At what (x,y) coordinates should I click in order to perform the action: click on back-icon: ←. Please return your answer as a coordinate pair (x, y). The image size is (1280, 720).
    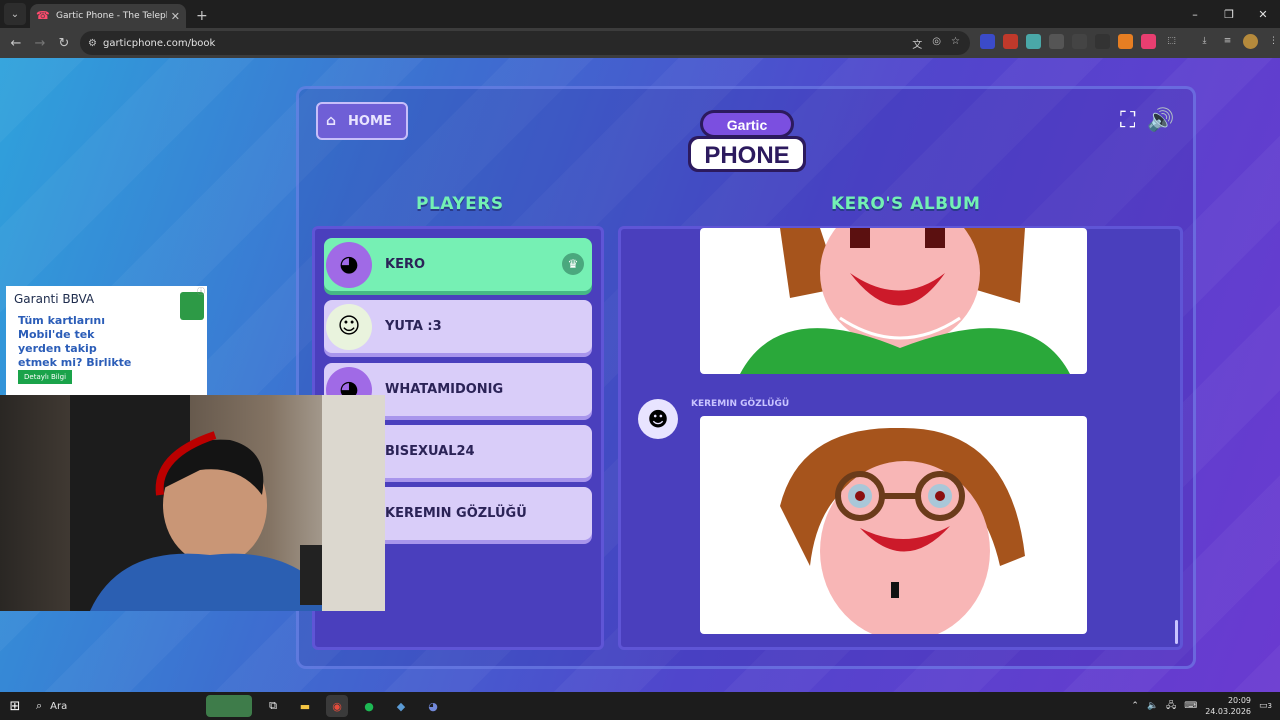
    Looking at the image, I should click on (16, 43).